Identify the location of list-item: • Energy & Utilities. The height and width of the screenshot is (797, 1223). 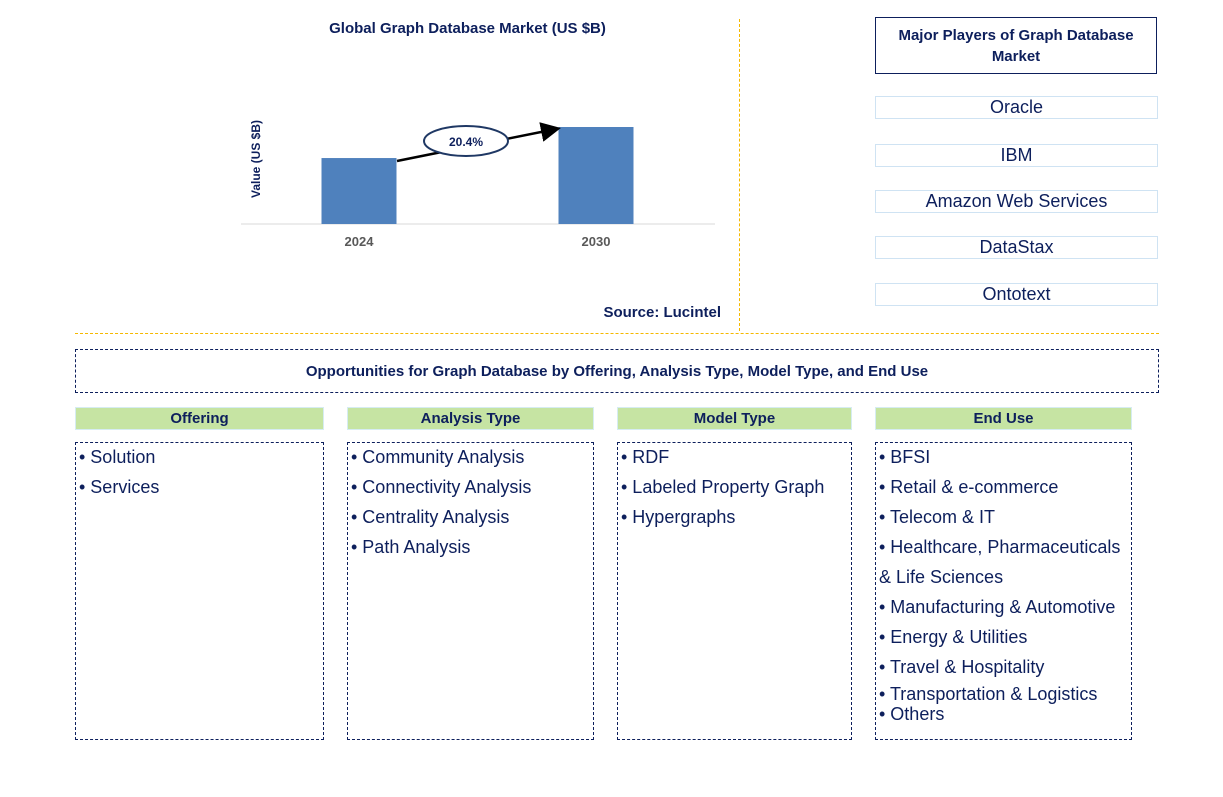
(953, 637).